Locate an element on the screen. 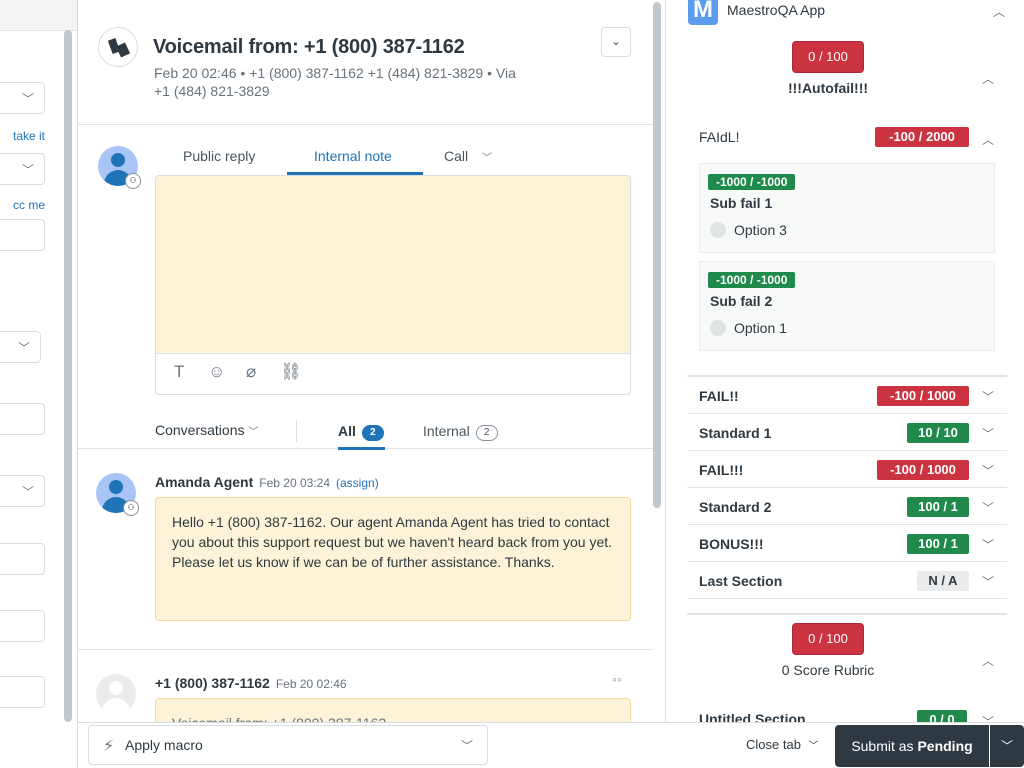 The height and width of the screenshot is (768, 1024). left-scrollbar is located at coordinates (68, 376).